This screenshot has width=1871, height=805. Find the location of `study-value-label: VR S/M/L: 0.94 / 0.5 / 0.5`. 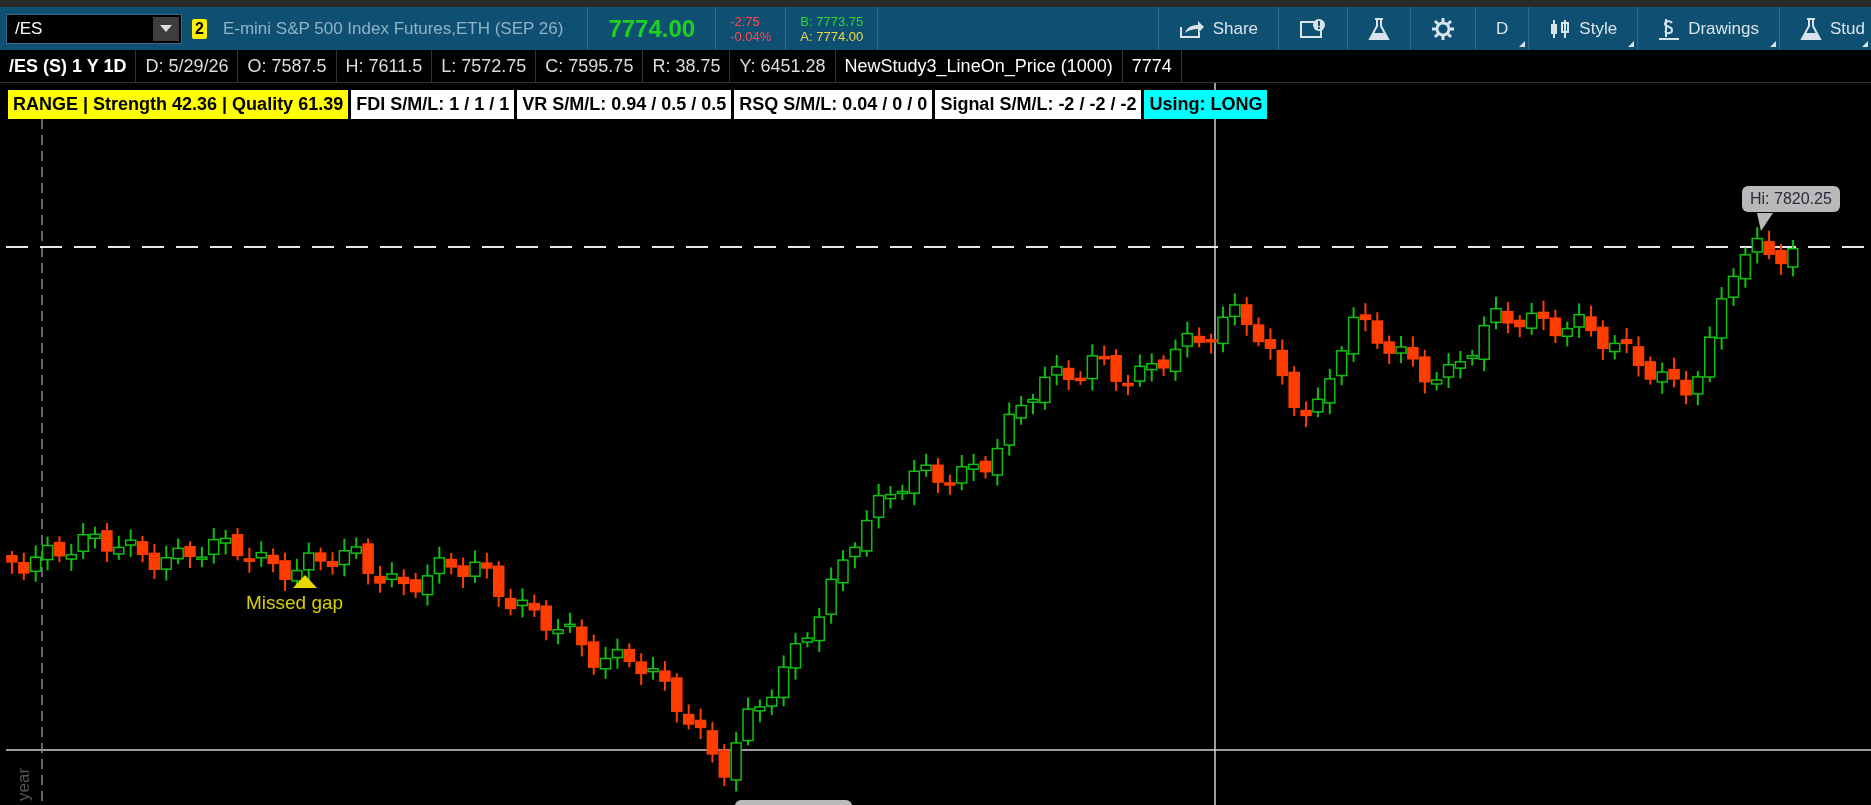

study-value-label: VR S/M/L: 0.94 / 0.5 / 0.5 is located at coordinates (624, 104).